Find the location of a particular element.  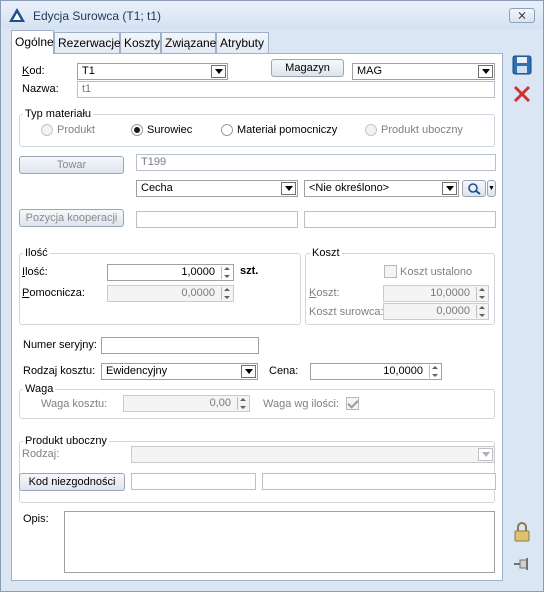

koszt-surowca-label: Koszt surowca: is located at coordinates (346, 312).